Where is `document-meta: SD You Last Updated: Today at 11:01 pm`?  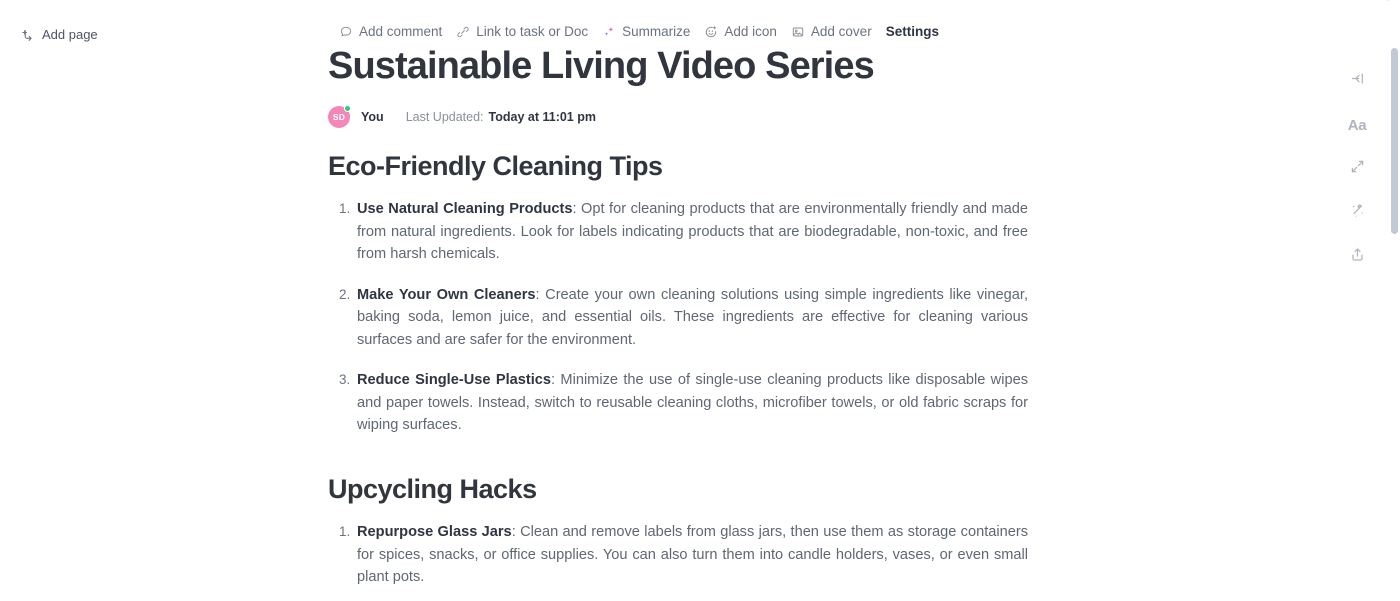 document-meta: SD You Last Updated: Today at 11:01 pm is located at coordinates (462, 116).